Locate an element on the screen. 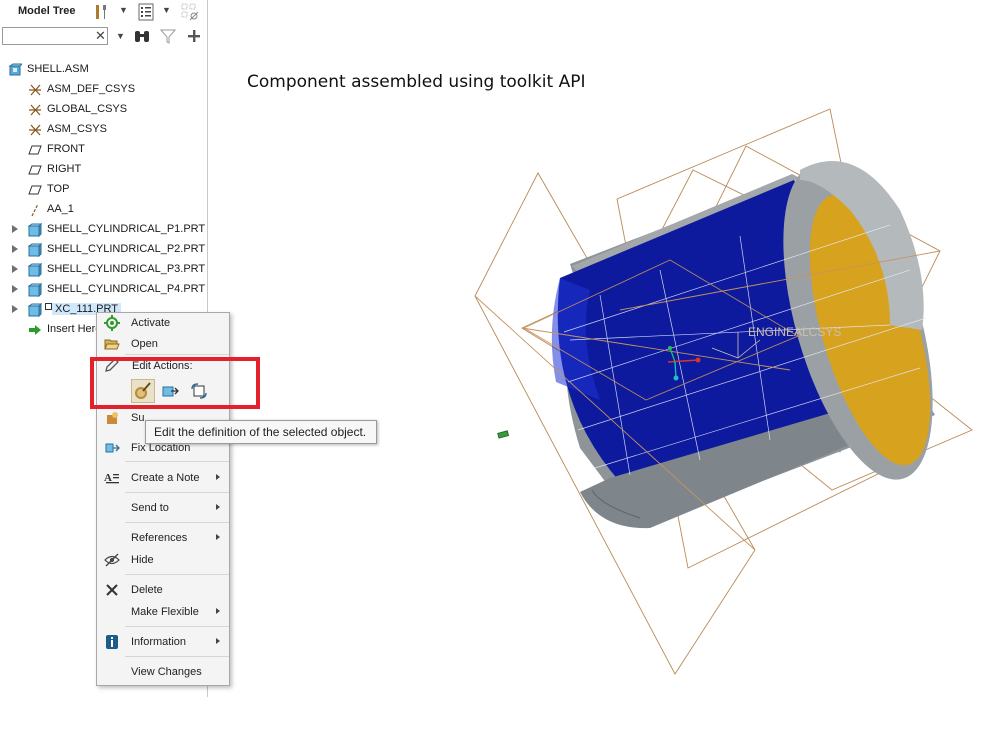 This screenshot has width=983, height=735. tree-item-front: FRONT is located at coordinates (103, 150).